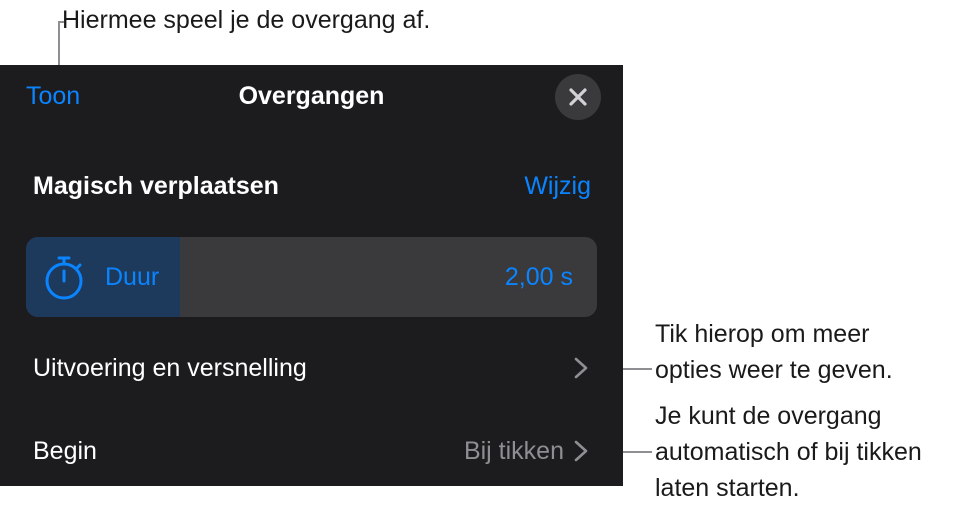  Describe the element at coordinates (774, 370) in the screenshot. I see `callout-line-text: opties weer te geven.` at that location.